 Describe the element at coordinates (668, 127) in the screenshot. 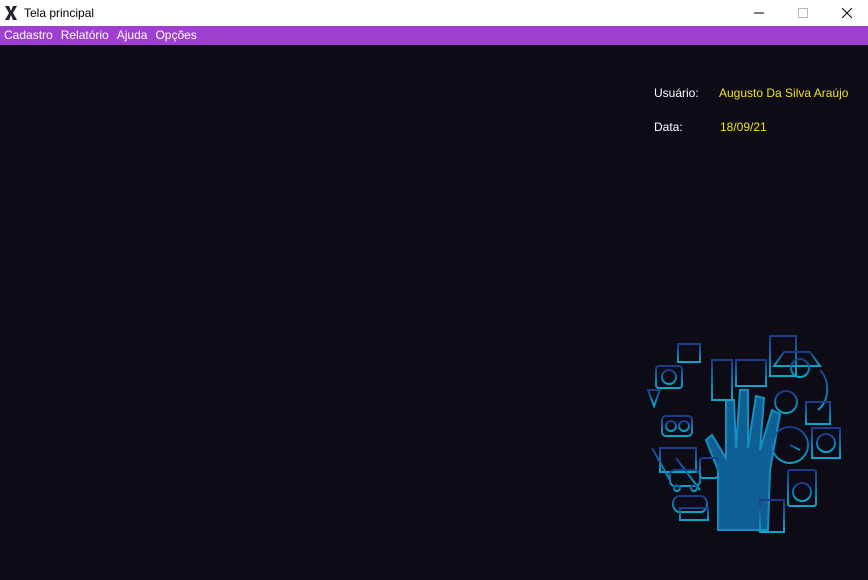

I see `date-label: Data:` at that location.